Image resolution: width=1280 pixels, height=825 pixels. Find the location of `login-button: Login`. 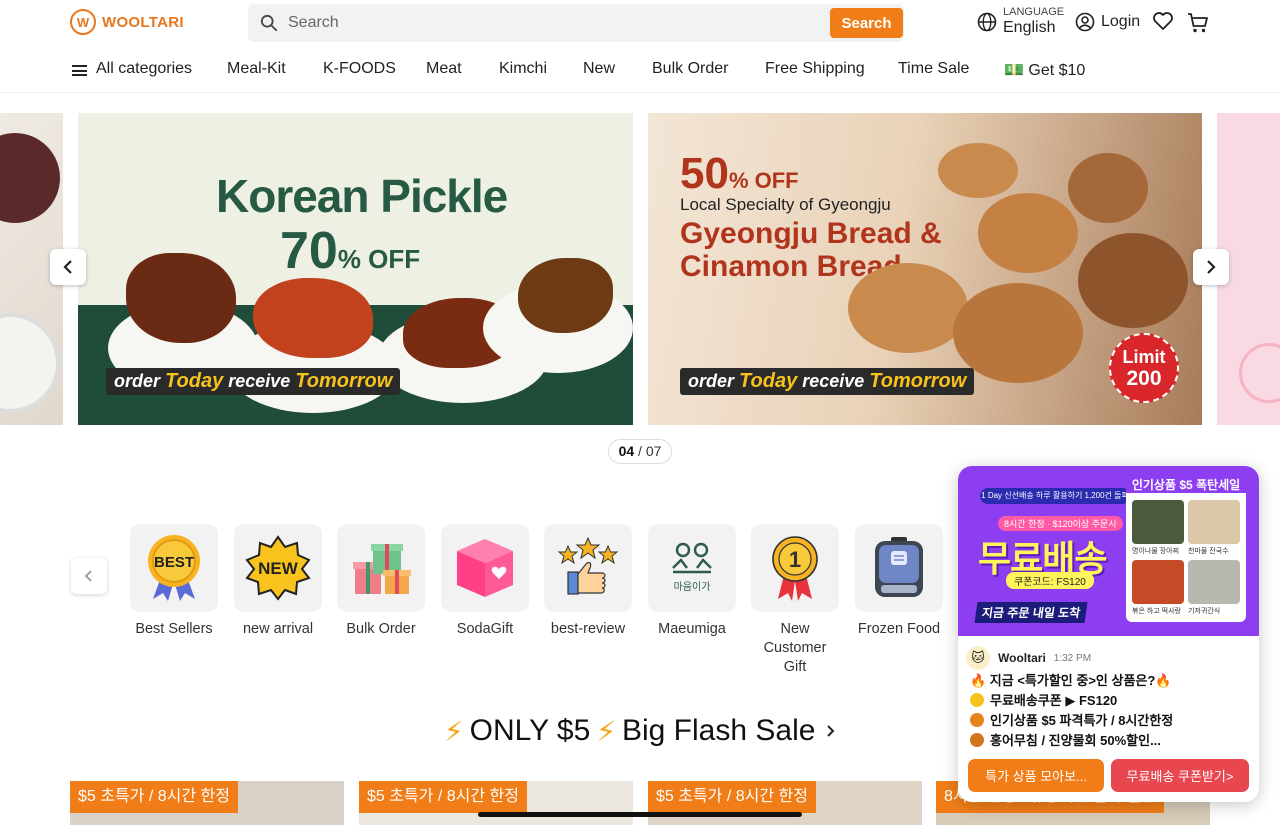

login-button: Login is located at coordinates (1107, 22).